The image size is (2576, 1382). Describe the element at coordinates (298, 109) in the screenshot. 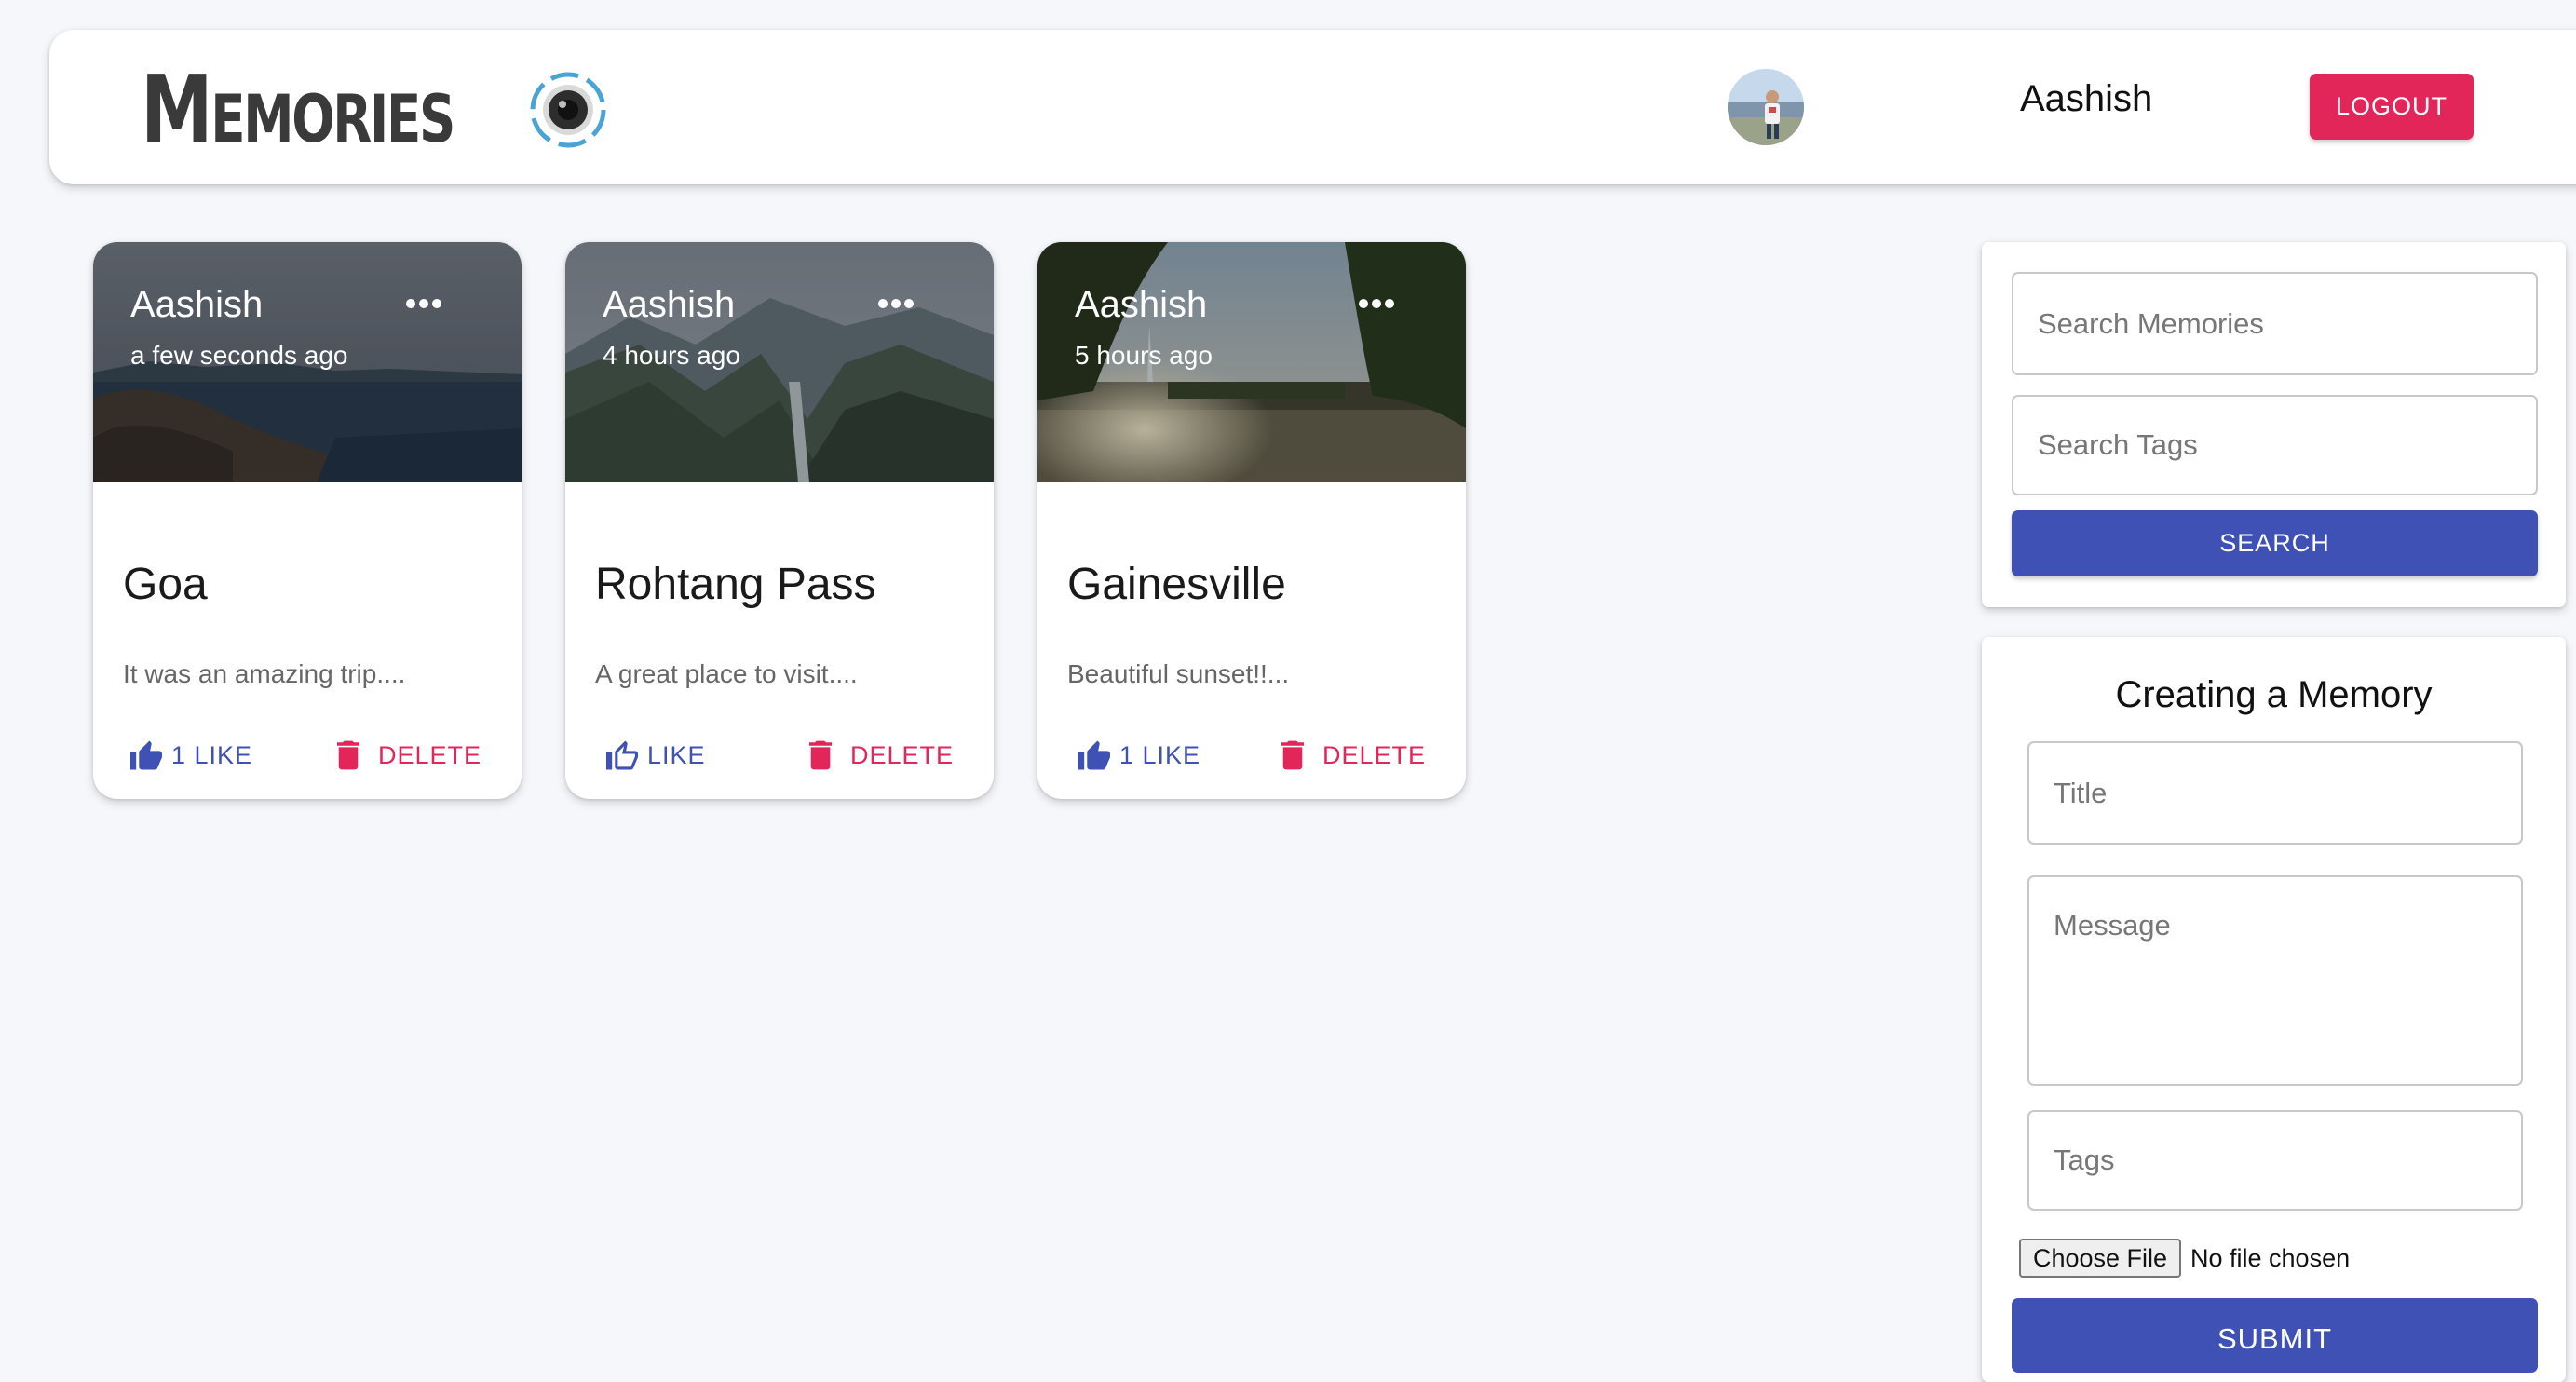

I see `brand-title: Memories` at that location.